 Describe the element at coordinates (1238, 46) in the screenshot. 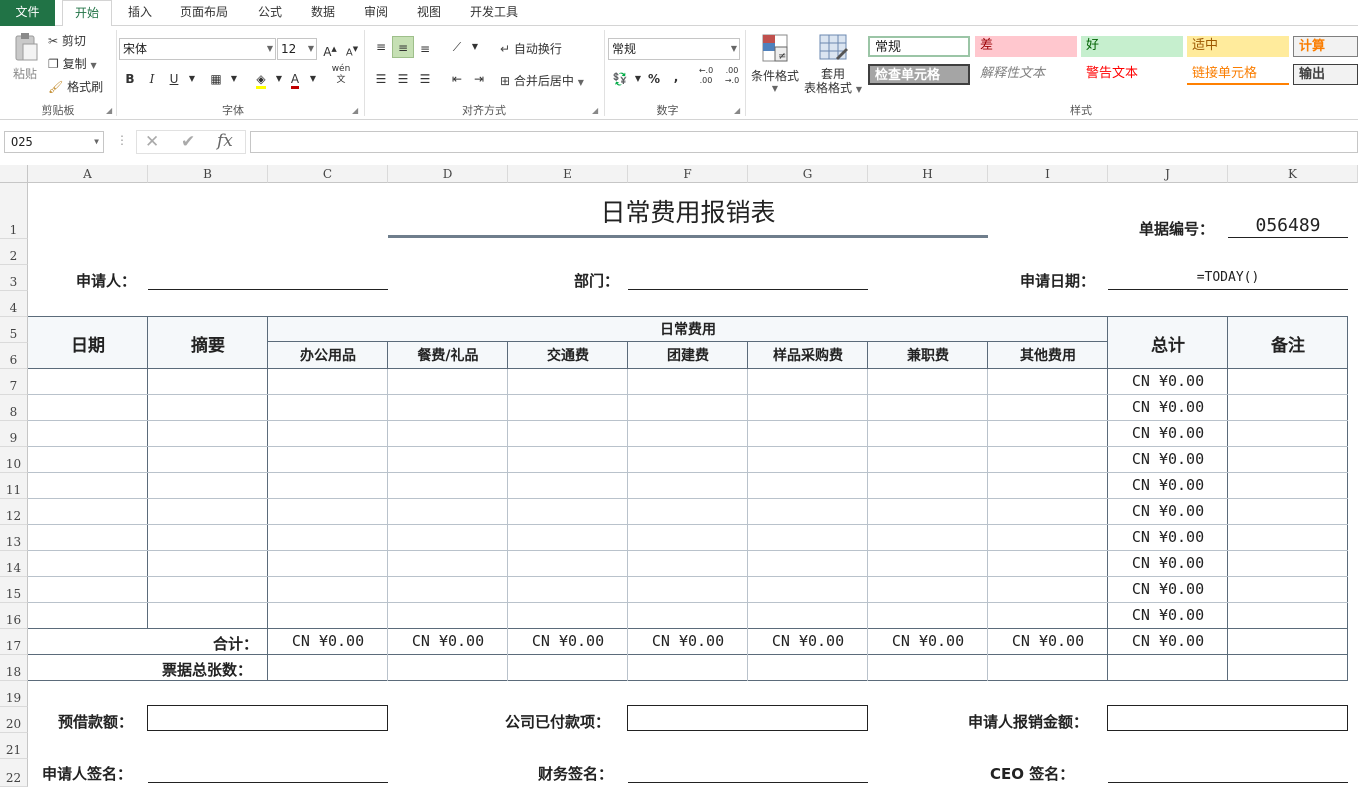

I see `style-neutral: 适中` at that location.